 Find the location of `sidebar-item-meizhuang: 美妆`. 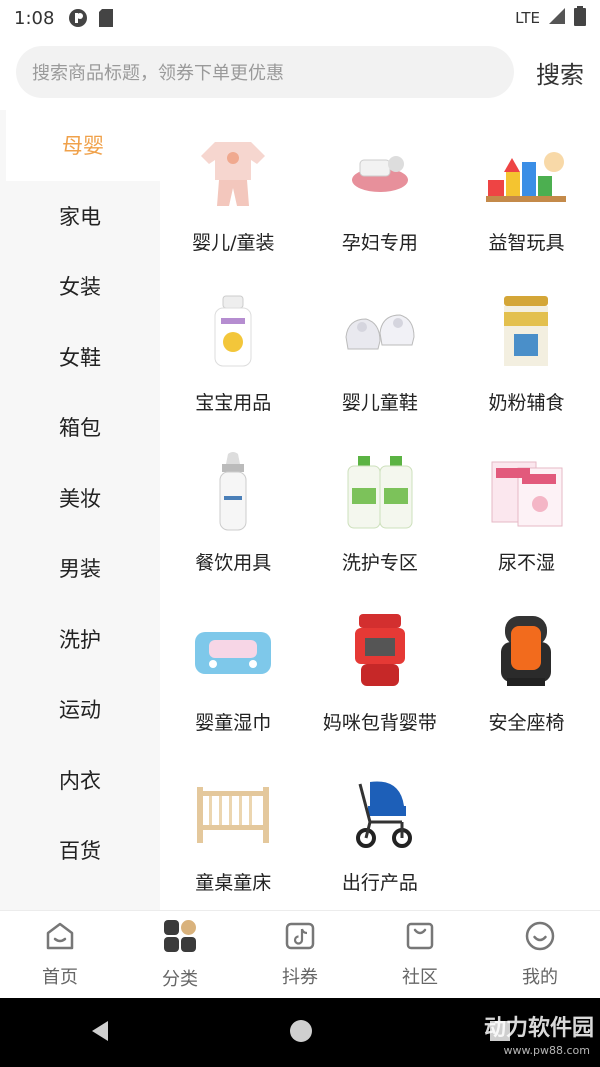

sidebar-item-meizhuang: 美妆 is located at coordinates (80, 498).